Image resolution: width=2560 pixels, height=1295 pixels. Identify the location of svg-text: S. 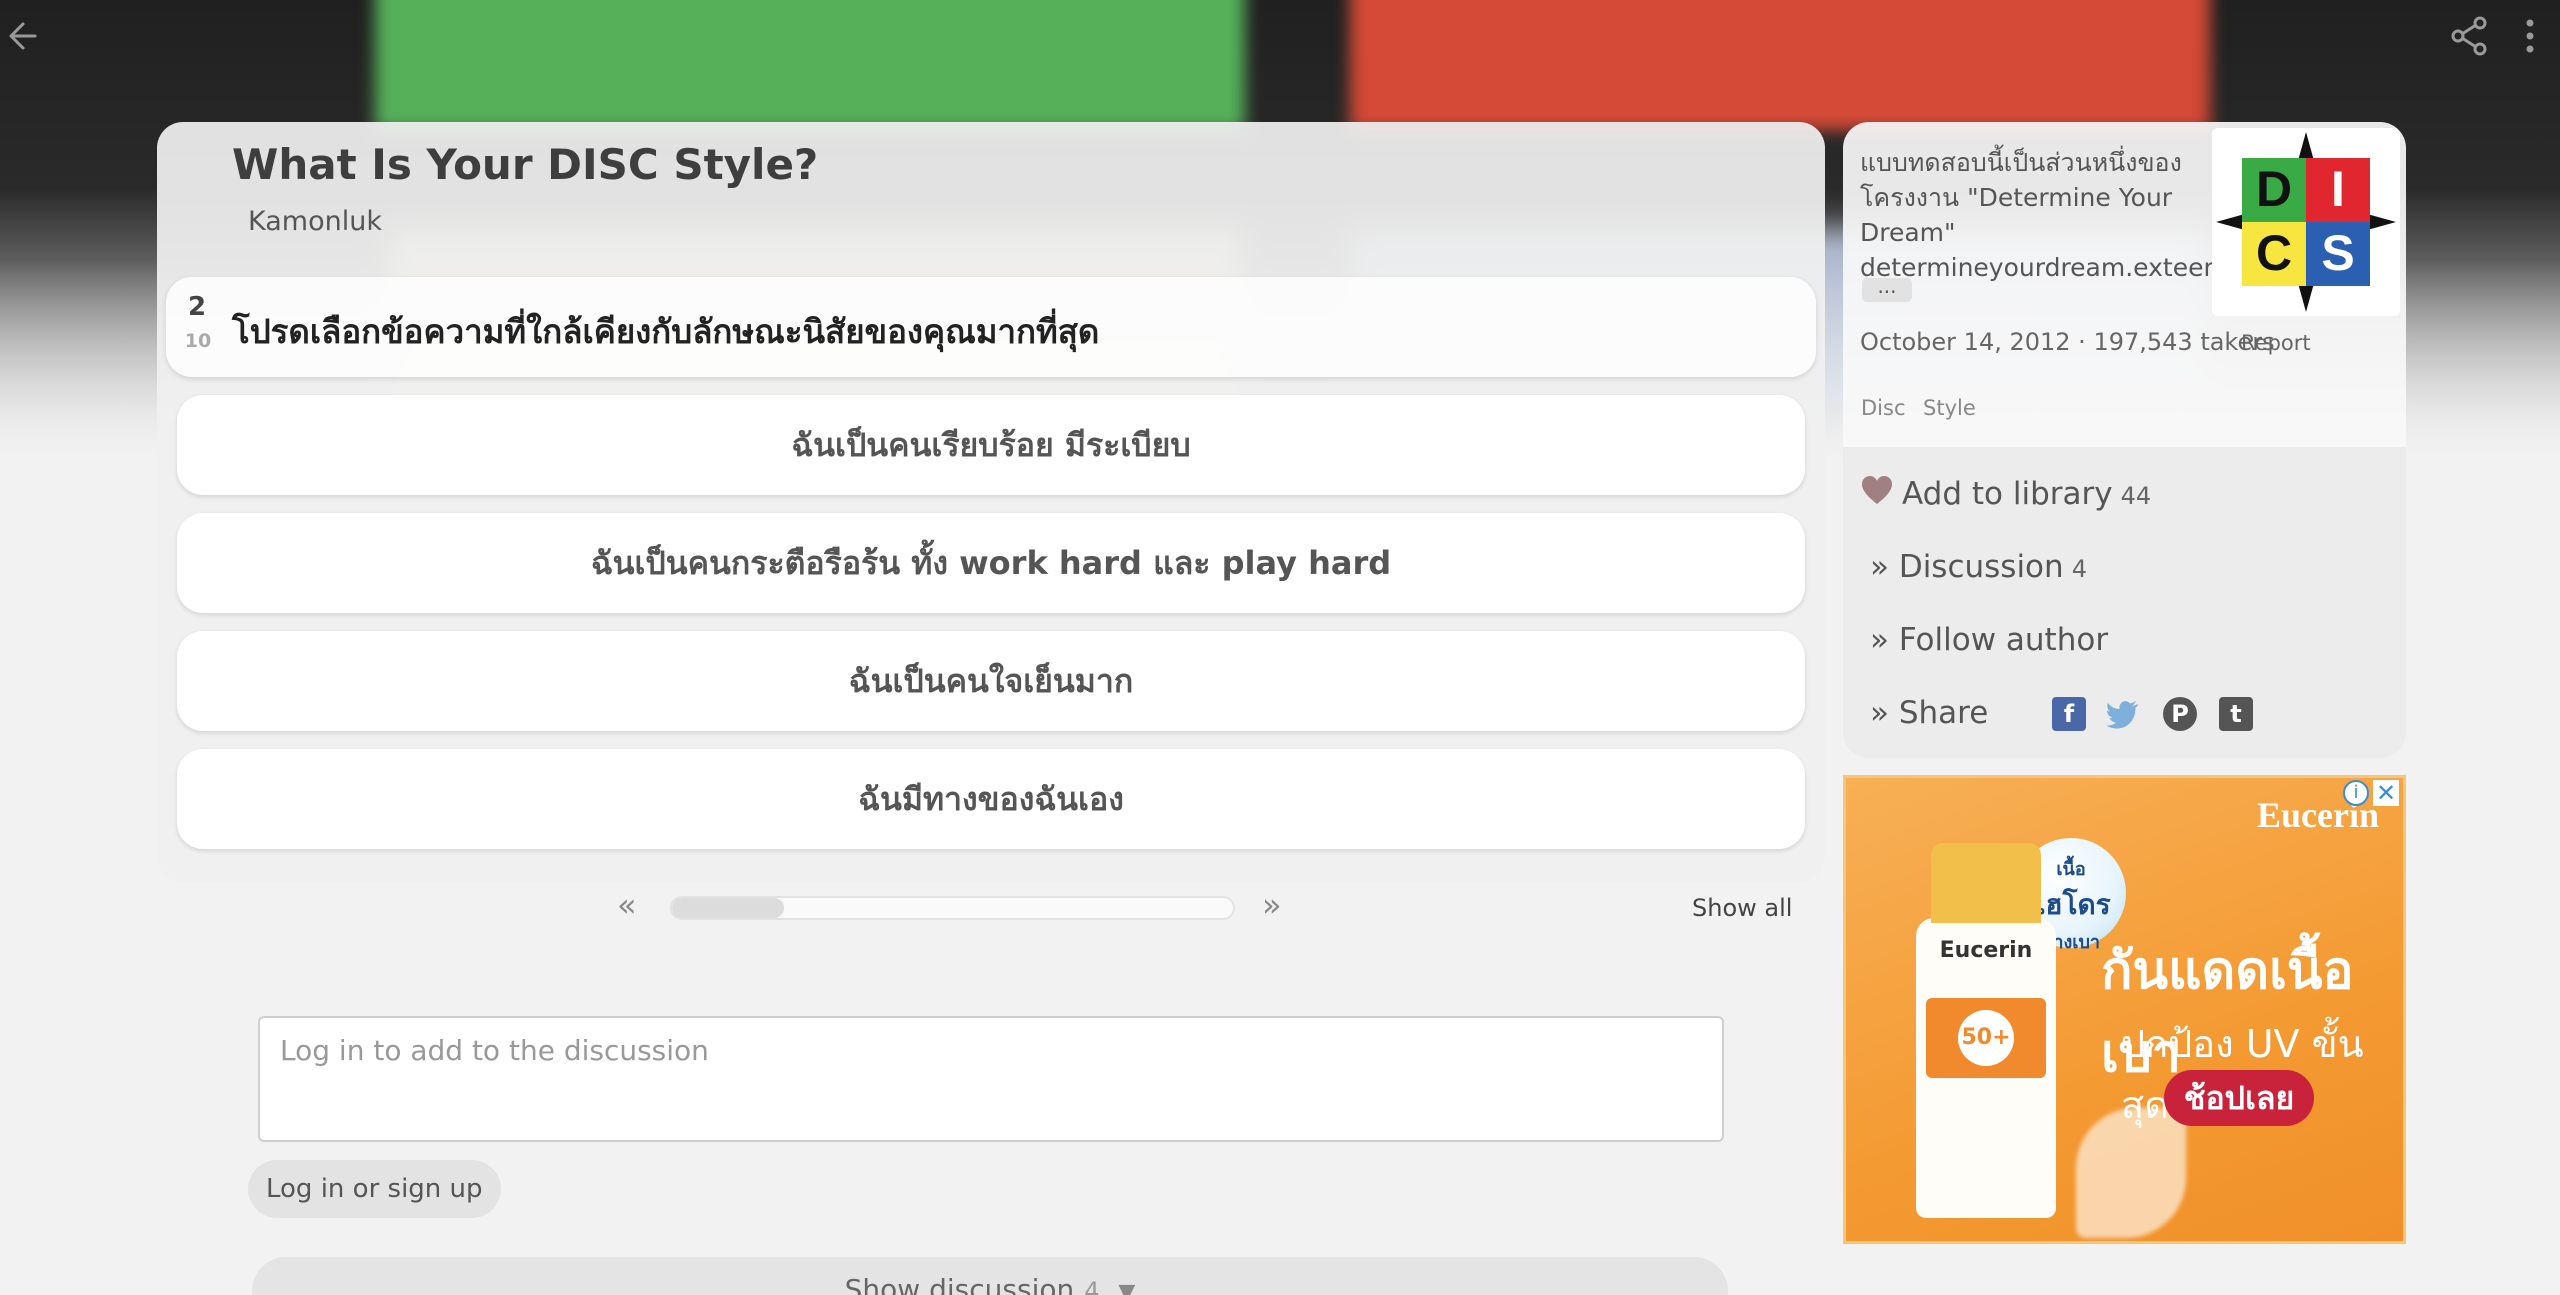
(2337, 253).